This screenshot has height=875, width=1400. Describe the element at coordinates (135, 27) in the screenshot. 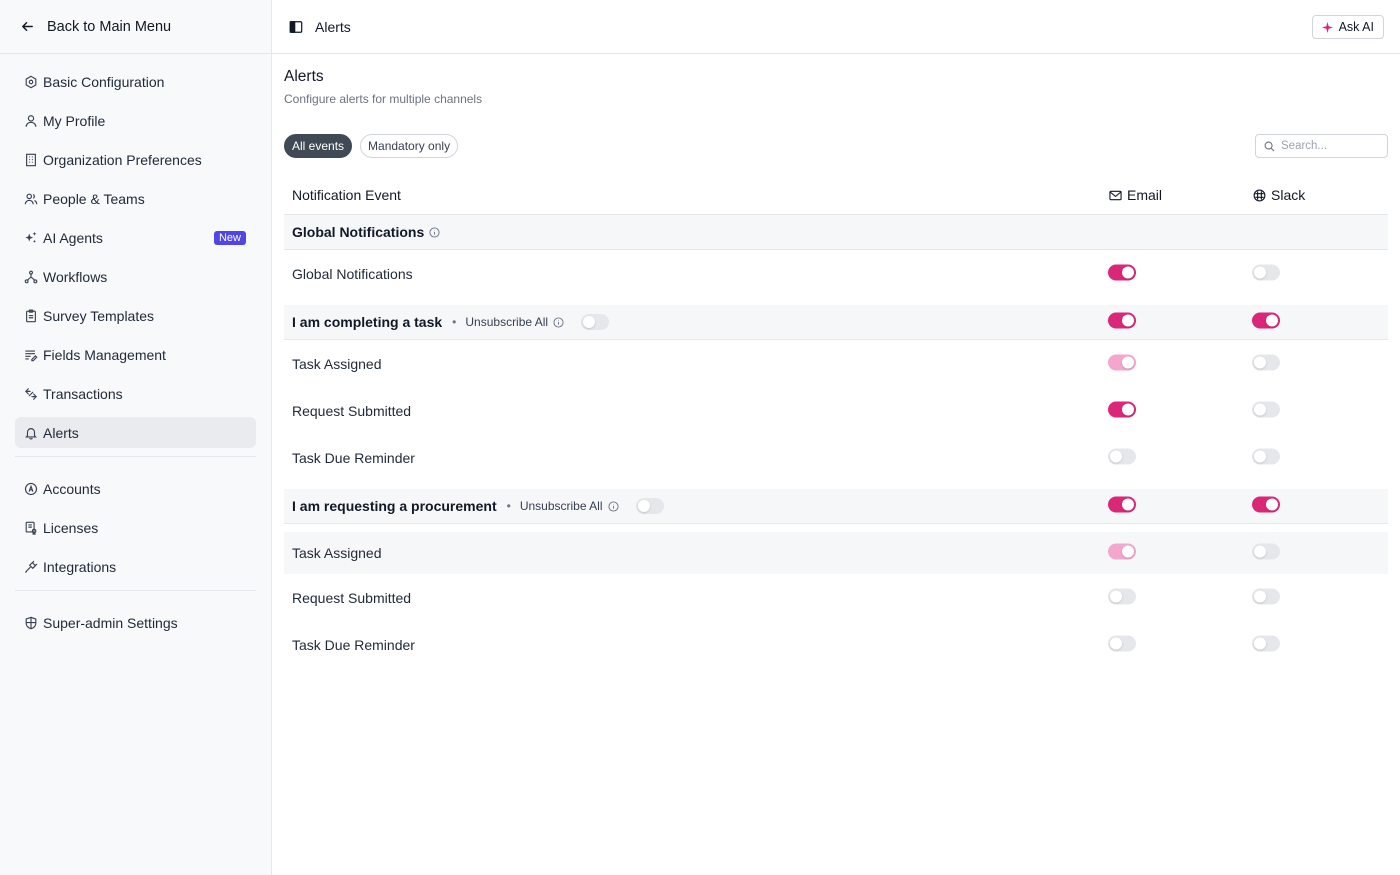

I see `back-to-main-menu-button: Back to Main Menu` at that location.